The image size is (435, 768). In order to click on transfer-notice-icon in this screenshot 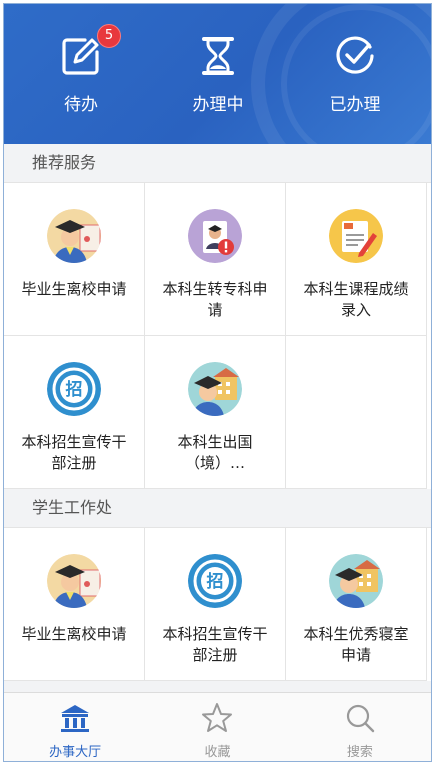, I will do `click(215, 236)`.